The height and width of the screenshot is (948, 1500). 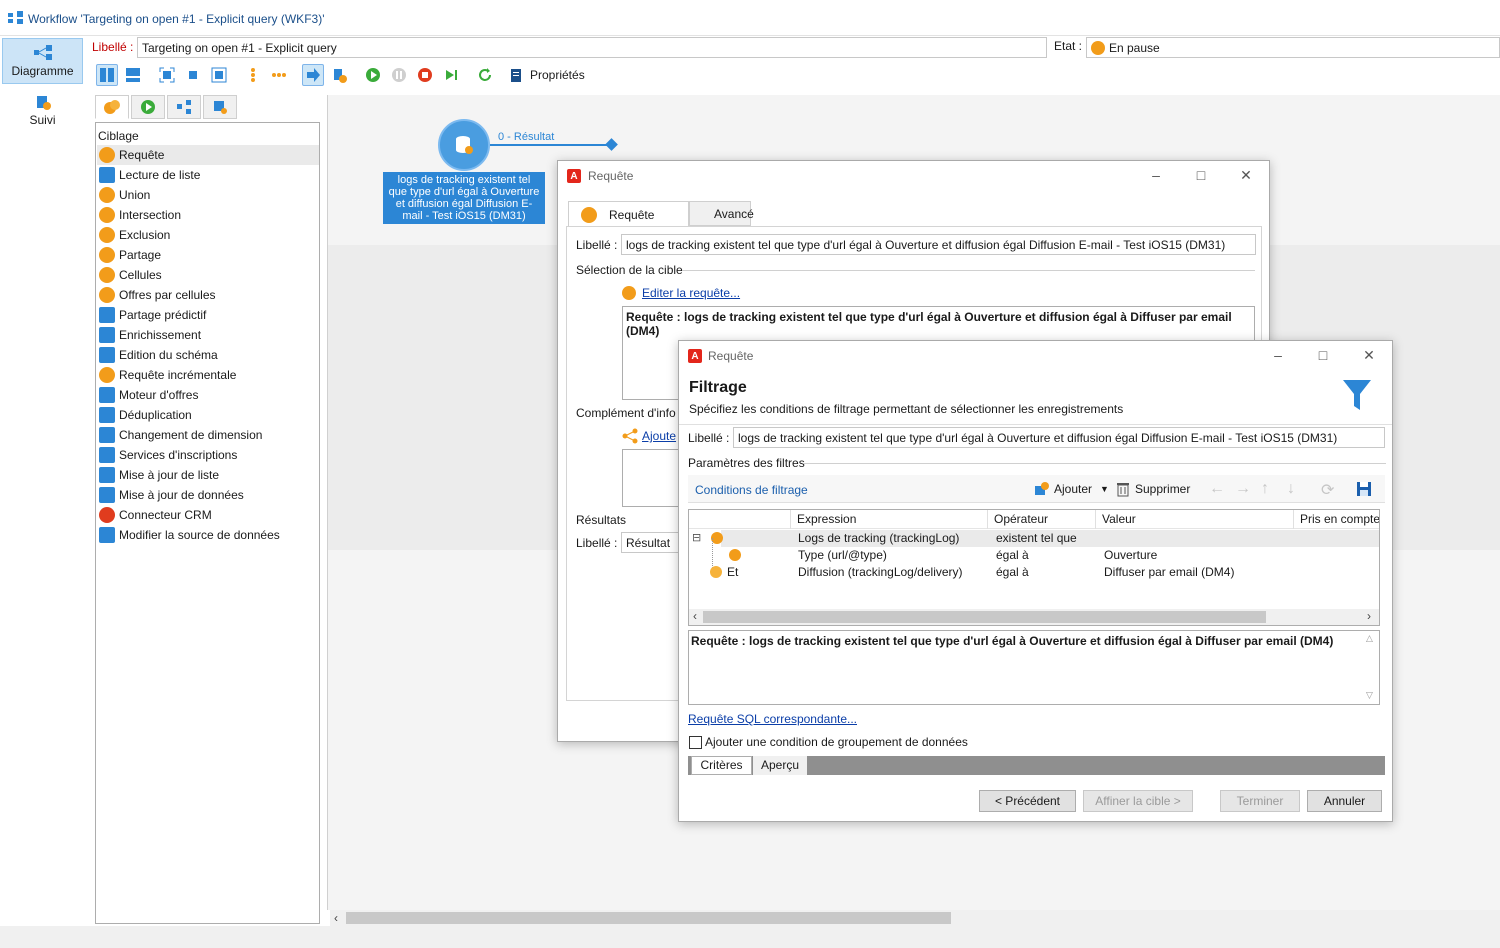 What do you see at coordinates (695, 742) in the screenshot?
I see `group-condition-checkbox` at bounding box center [695, 742].